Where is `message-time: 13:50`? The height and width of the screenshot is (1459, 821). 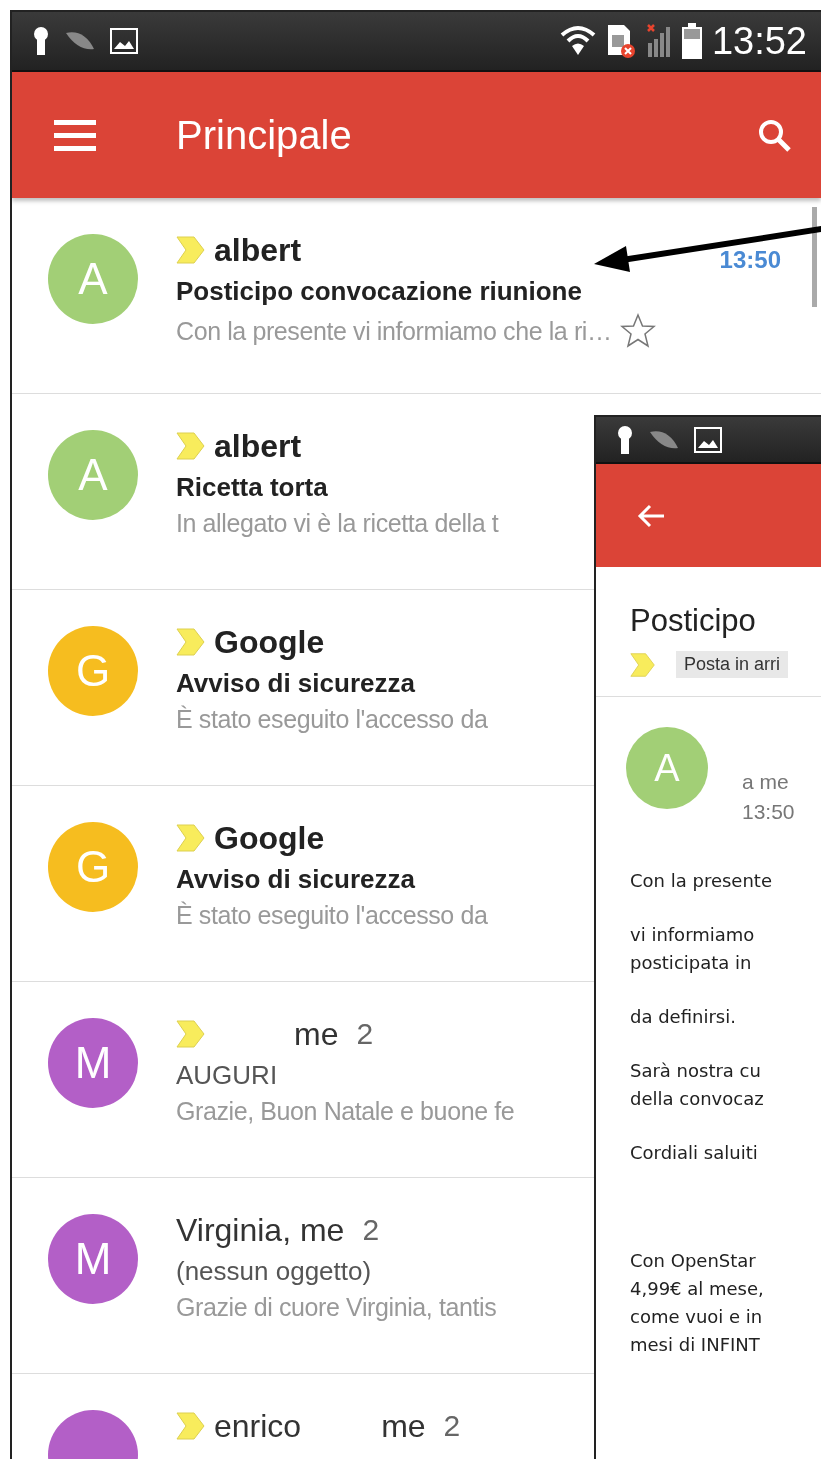 message-time: 13:50 is located at coordinates (750, 260).